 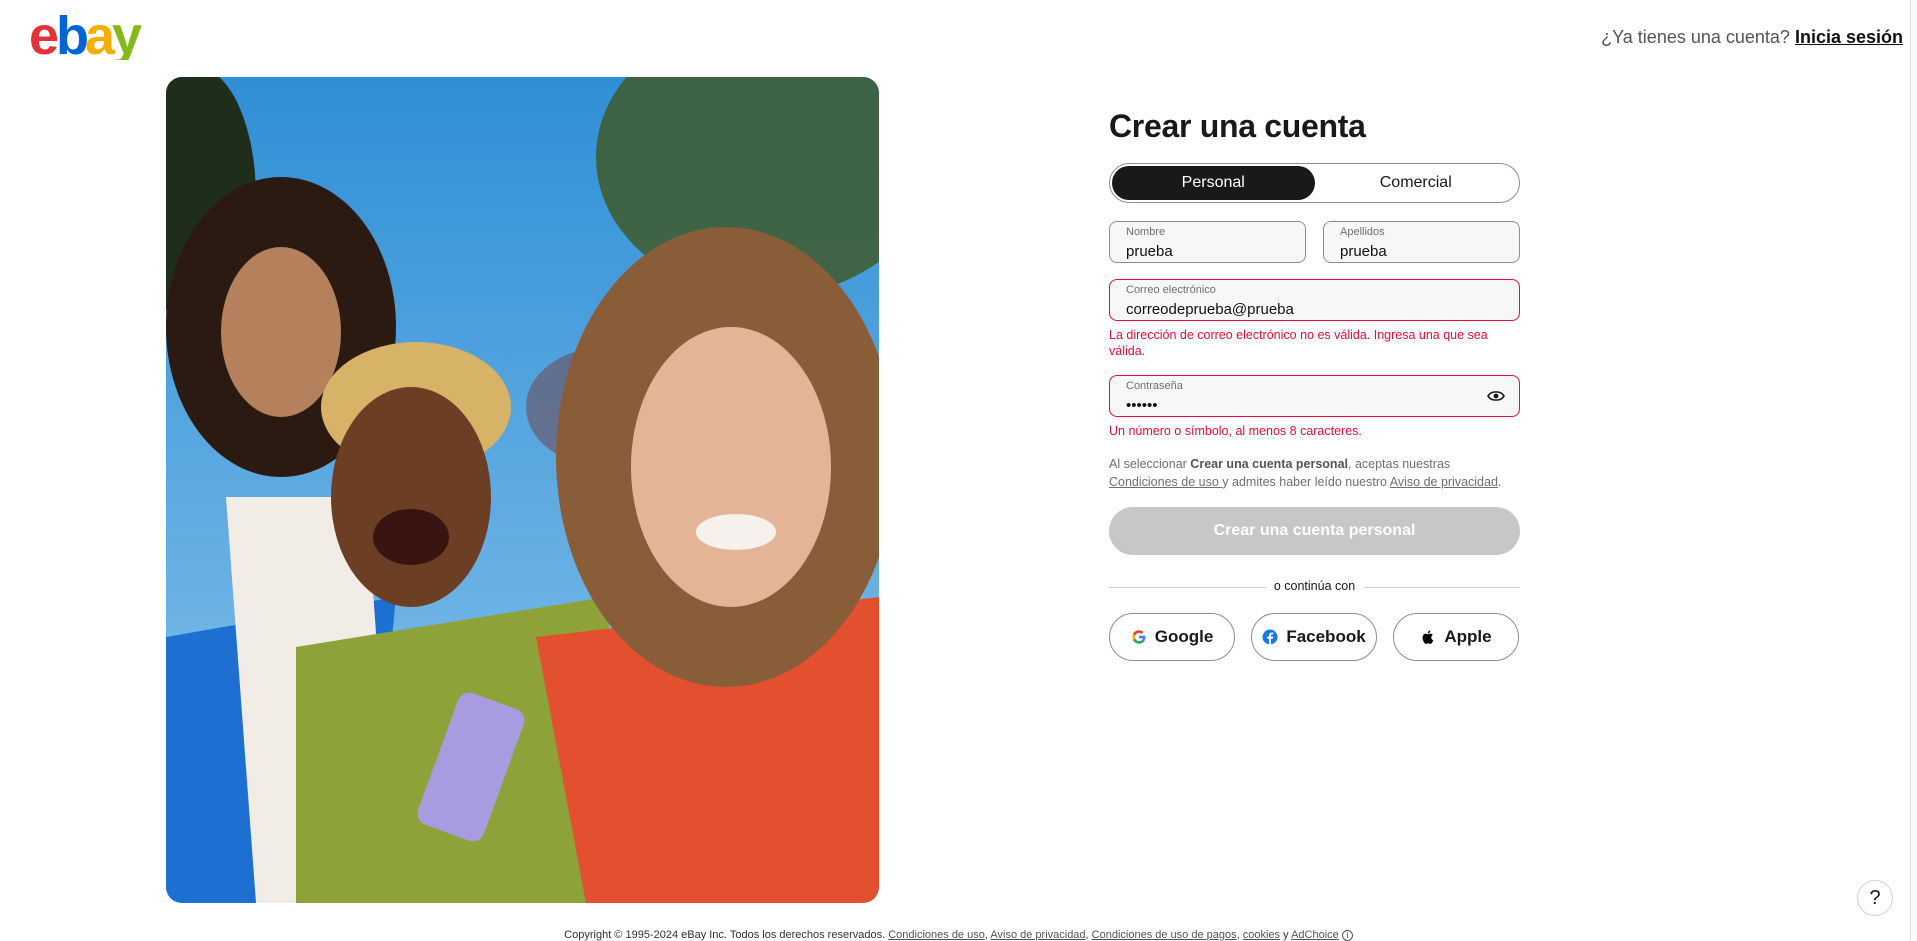 I want to click on legal-prefix: Al seleccionar, so click(x=1150, y=464).